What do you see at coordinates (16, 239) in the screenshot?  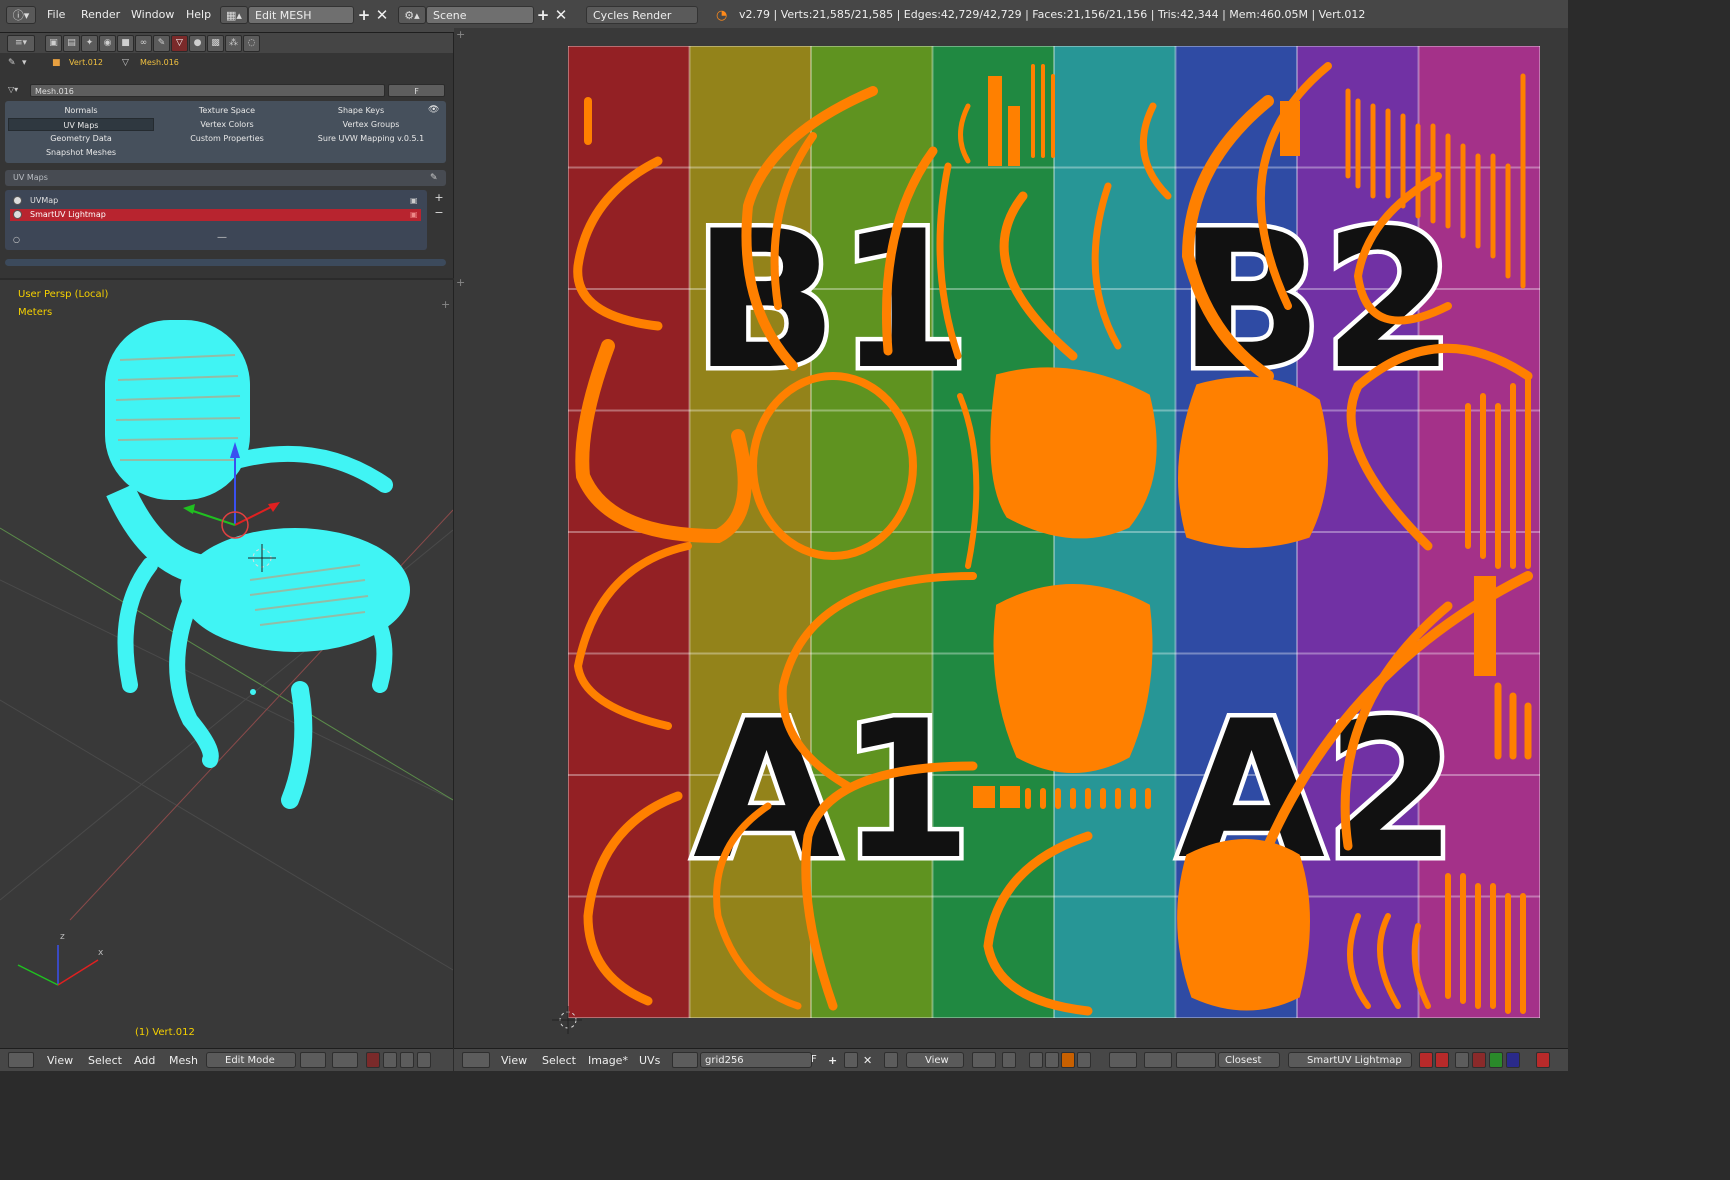 I see `list-filter-icon: ○` at bounding box center [16, 239].